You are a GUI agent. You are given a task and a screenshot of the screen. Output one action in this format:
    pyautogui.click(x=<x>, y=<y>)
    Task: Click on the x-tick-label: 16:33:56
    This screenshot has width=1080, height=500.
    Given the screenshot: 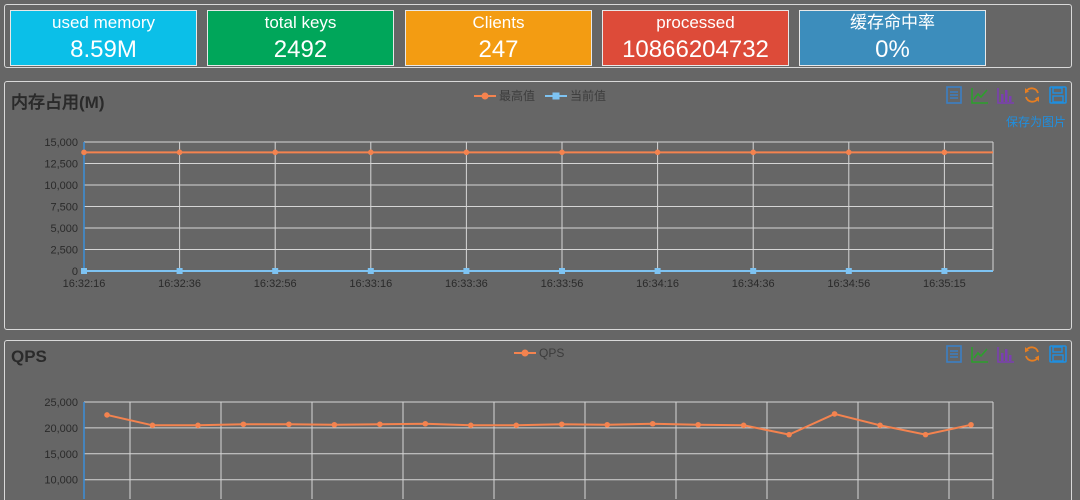 What is the action you would take?
    pyautogui.click(x=562, y=284)
    